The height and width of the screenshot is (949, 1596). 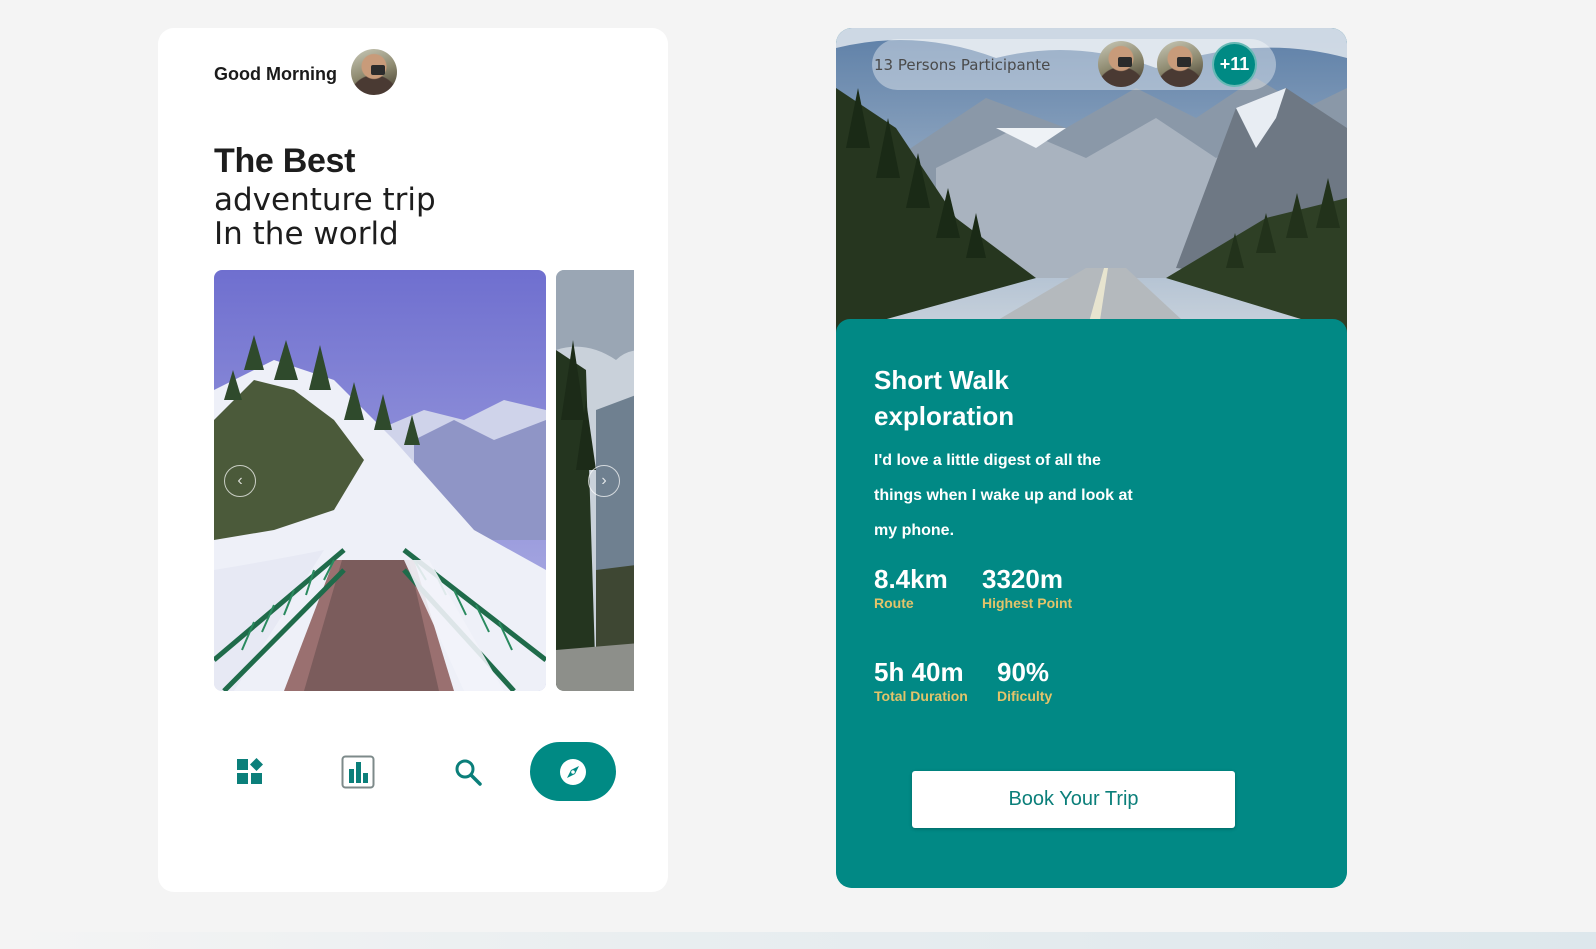 I want to click on stat-highest-point: 3320m Highest Point, so click(x=1027, y=587).